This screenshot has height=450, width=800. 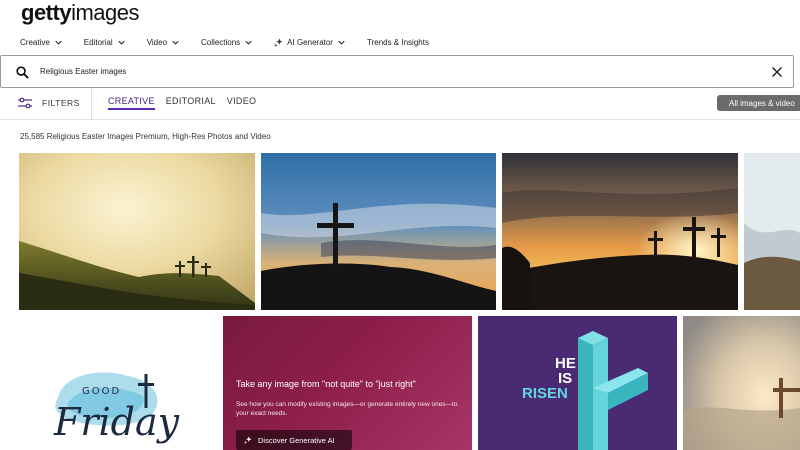 I want to click on tab-editorial: EDITORIAL, so click(x=191, y=103).